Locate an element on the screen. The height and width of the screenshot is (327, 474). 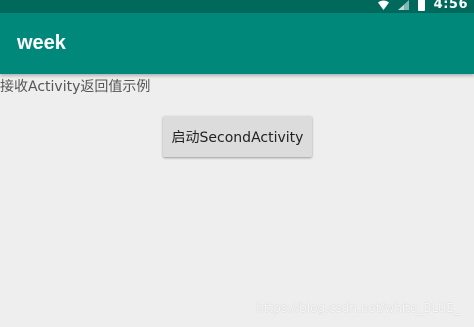
battery-icon is located at coordinates (421, 5).